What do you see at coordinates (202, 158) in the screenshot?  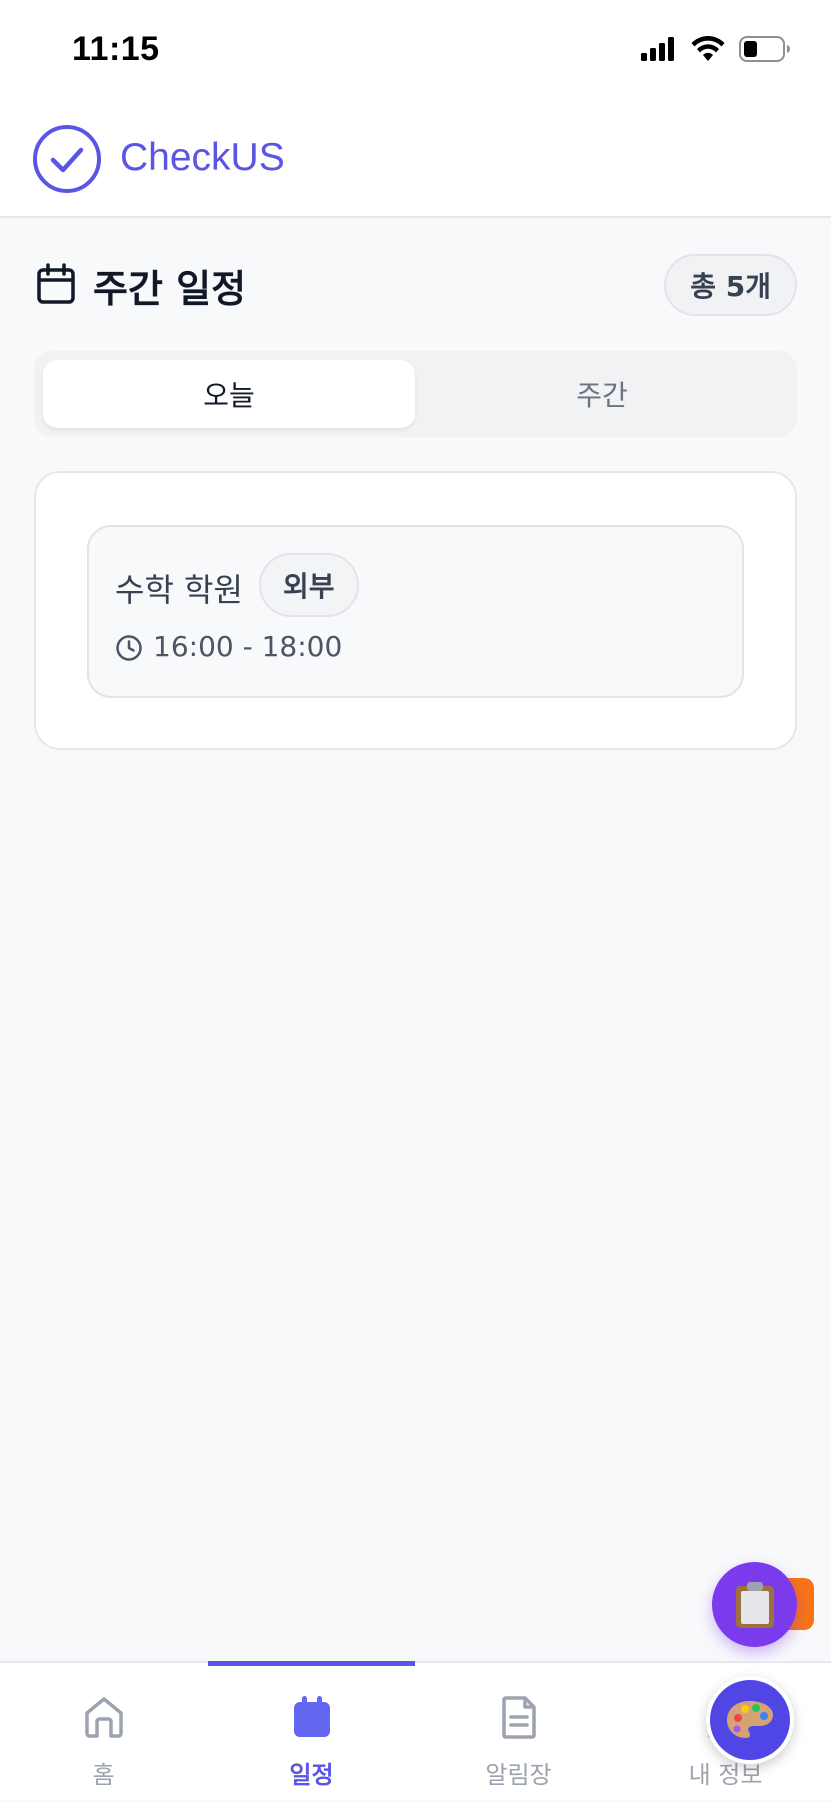 I see `app-name: CheckUS` at bounding box center [202, 158].